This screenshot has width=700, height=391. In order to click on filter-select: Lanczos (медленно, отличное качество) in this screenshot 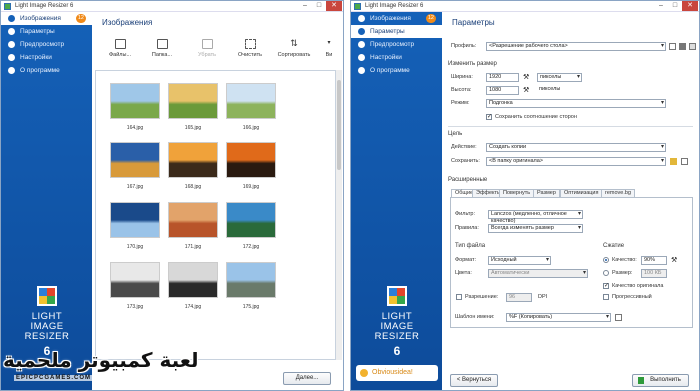, I will do `click(535, 217)`.